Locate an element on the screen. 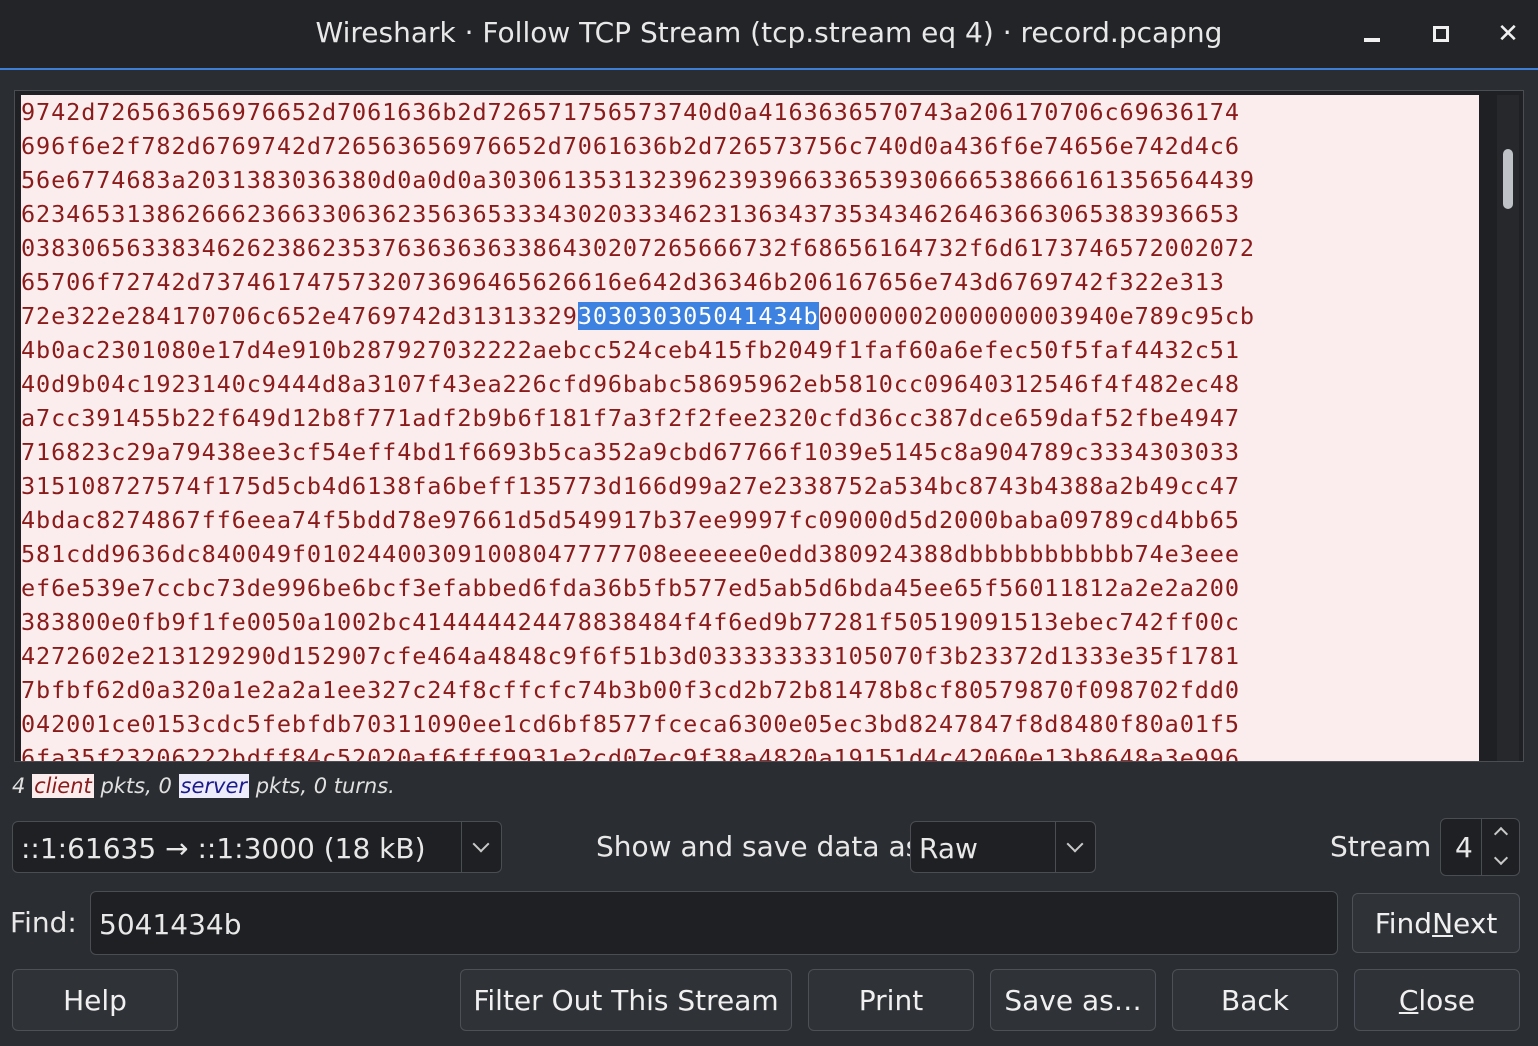 Image resolution: width=1538 pixels, height=1046 pixels. scrollbar-thumb is located at coordinates (1508, 179).